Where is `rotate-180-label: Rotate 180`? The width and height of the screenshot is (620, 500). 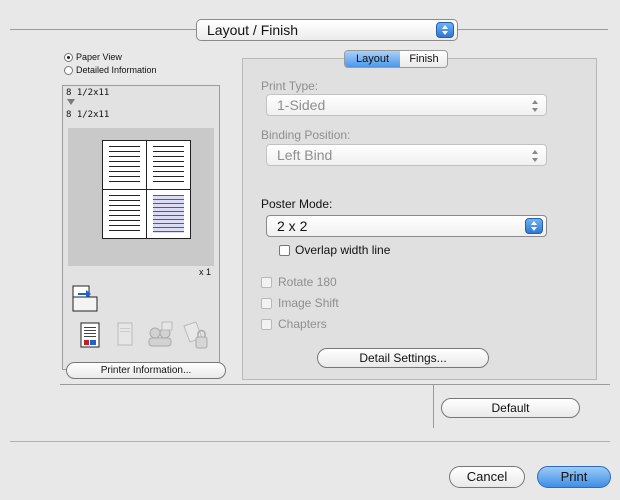 rotate-180-label: Rotate 180 is located at coordinates (307, 282).